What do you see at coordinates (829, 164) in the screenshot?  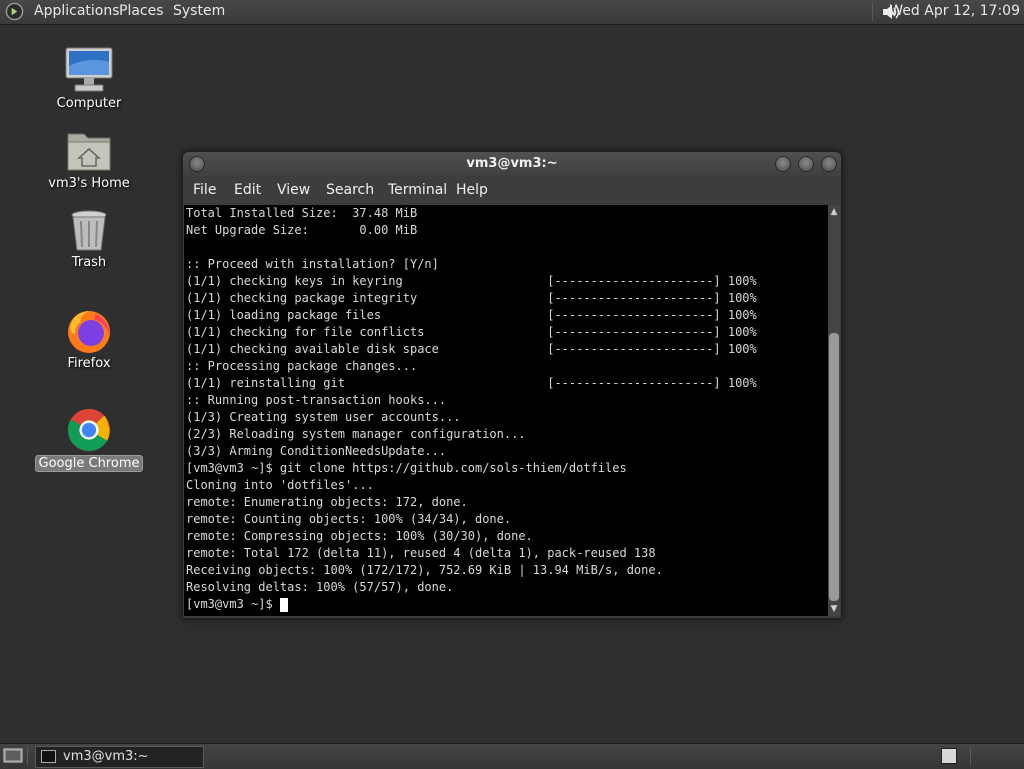 I see `close-button` at bounding box center [829, 164].